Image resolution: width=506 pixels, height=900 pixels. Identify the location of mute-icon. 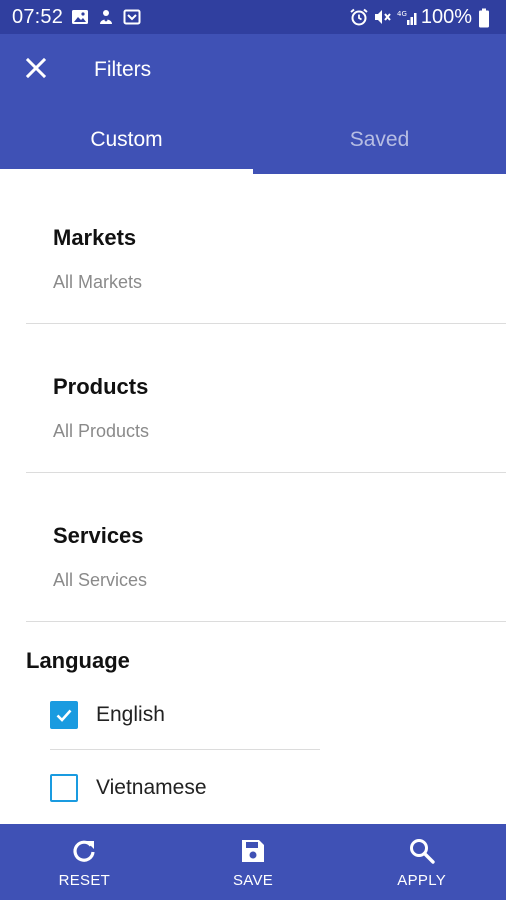
(382, 17).